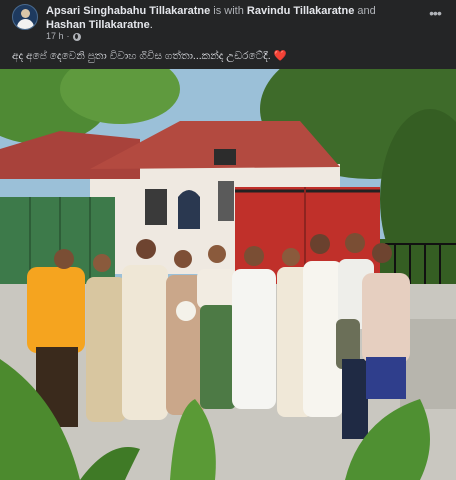 Image resolution: width=456 pixels, height=480 pixels. I want to click on tagged-user-link-2: Hashan Tillakaratne, so click(98, 25).